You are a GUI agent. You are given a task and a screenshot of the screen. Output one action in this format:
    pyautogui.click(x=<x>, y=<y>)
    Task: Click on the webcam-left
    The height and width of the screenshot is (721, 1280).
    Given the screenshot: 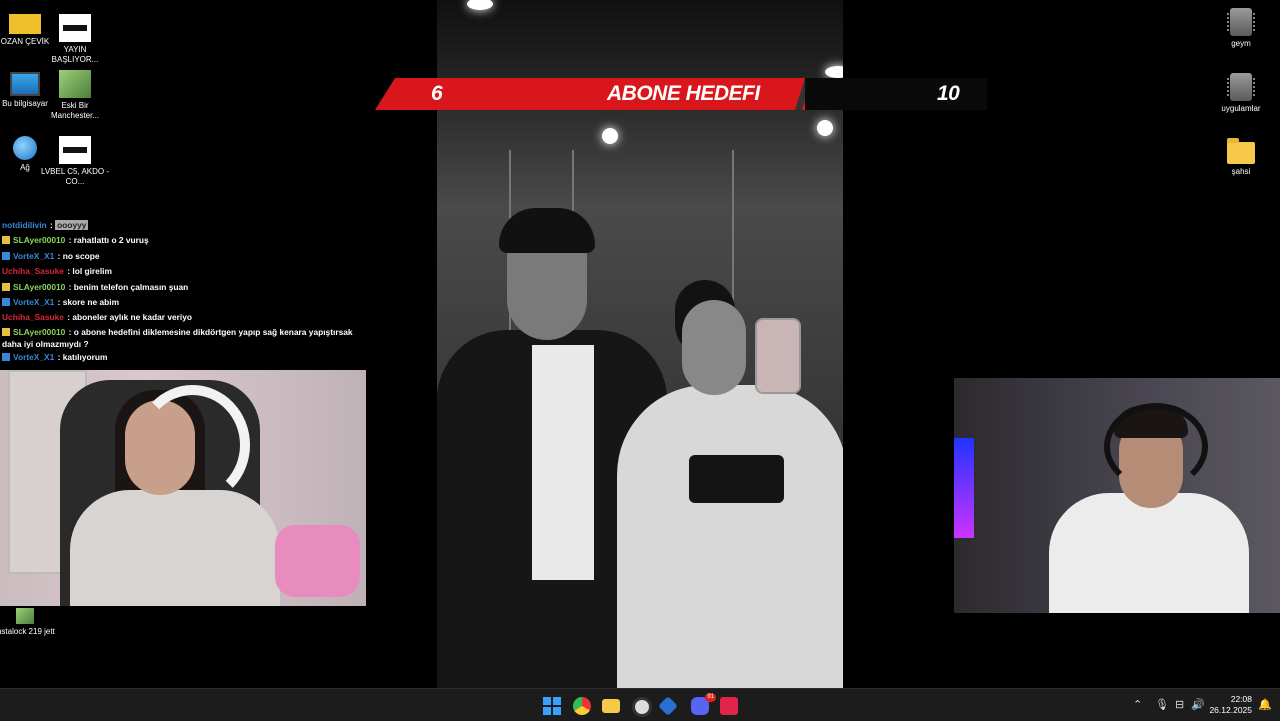 What is the action you would take?
    pyautogui.click(x=183, y=488)
    